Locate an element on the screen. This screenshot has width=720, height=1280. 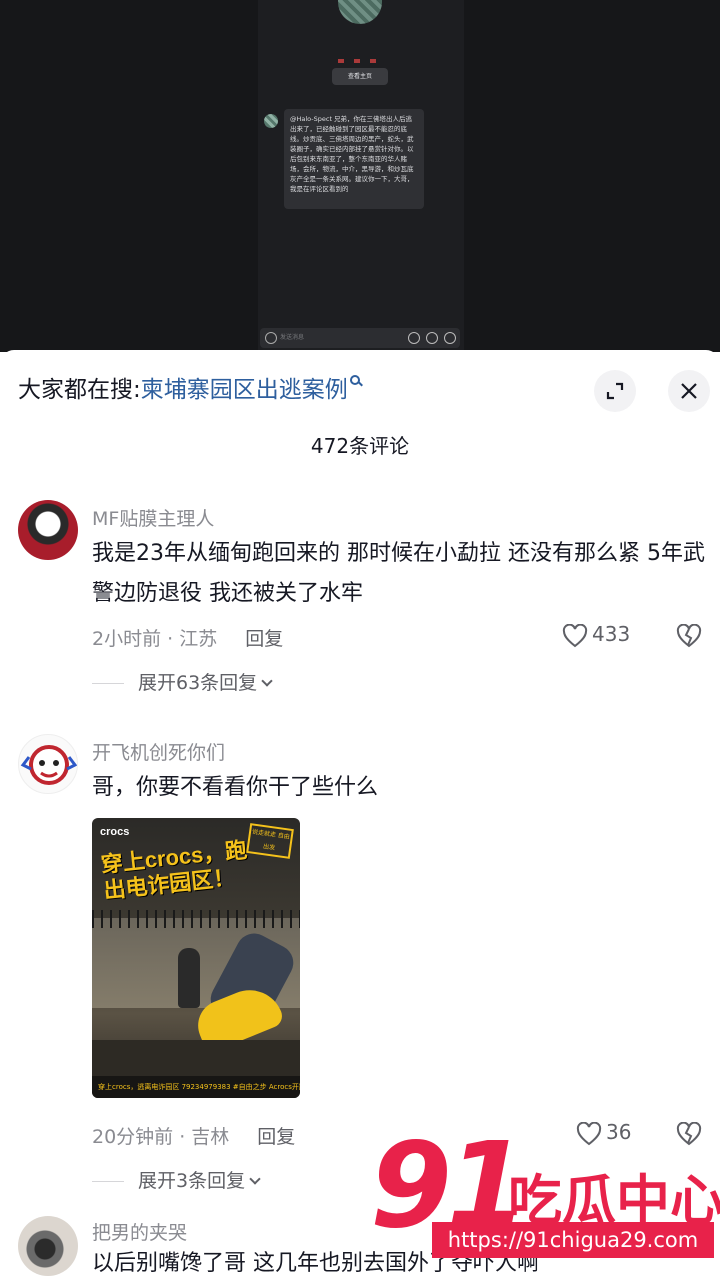
like-button: 433 is located at coordinates (596, 635).